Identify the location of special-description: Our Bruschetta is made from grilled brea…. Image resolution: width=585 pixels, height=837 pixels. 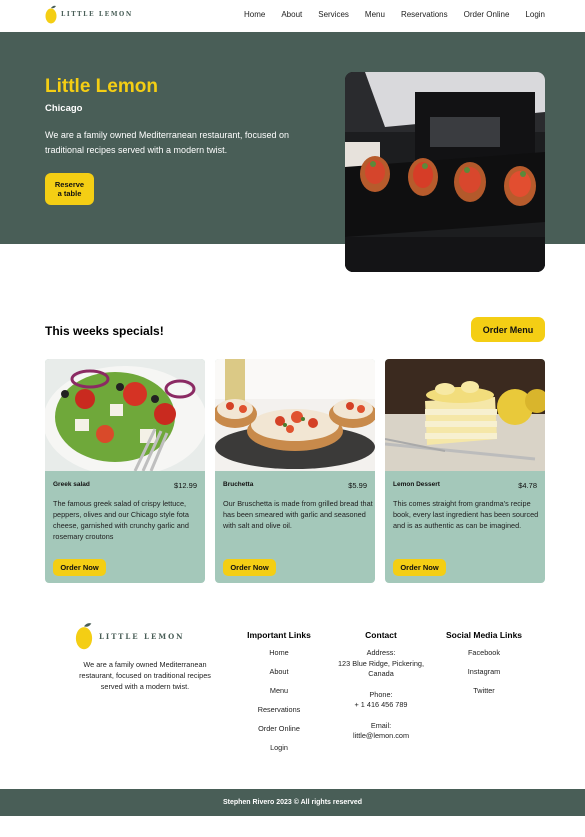
(298, 514).